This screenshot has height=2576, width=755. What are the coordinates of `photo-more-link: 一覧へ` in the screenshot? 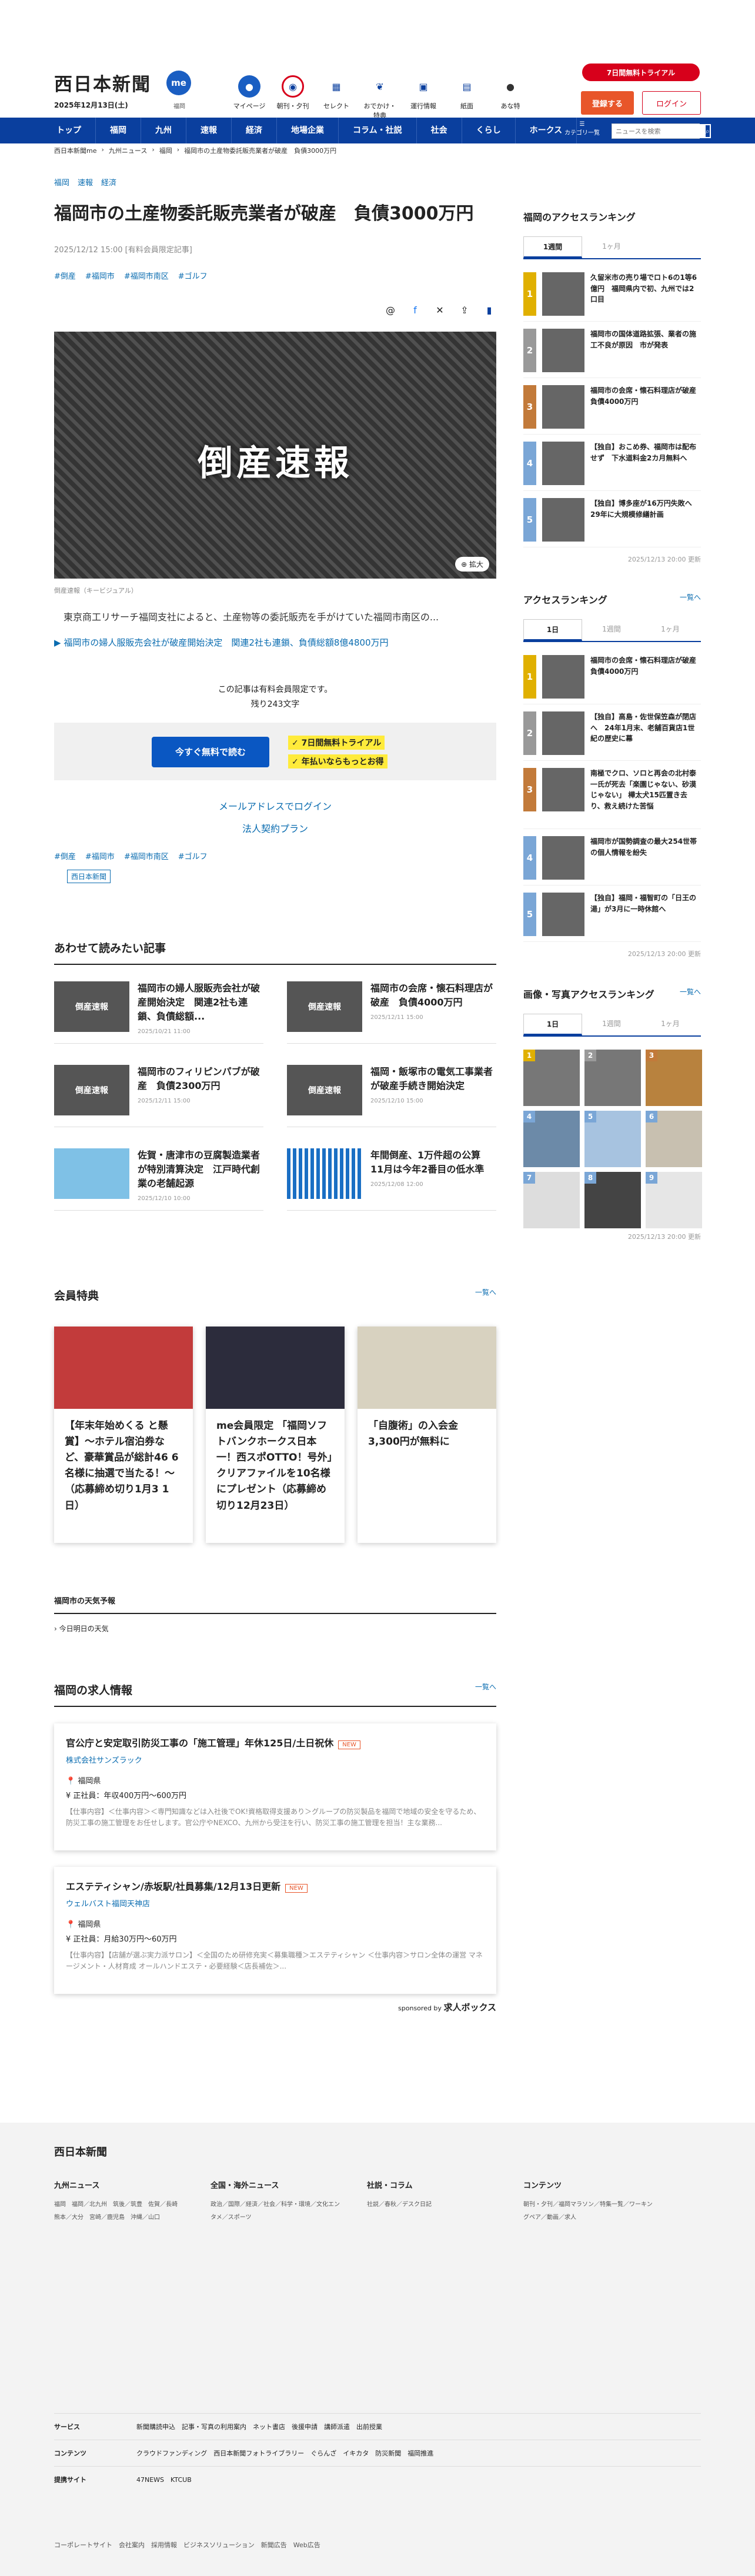 It's located at (690, 994).